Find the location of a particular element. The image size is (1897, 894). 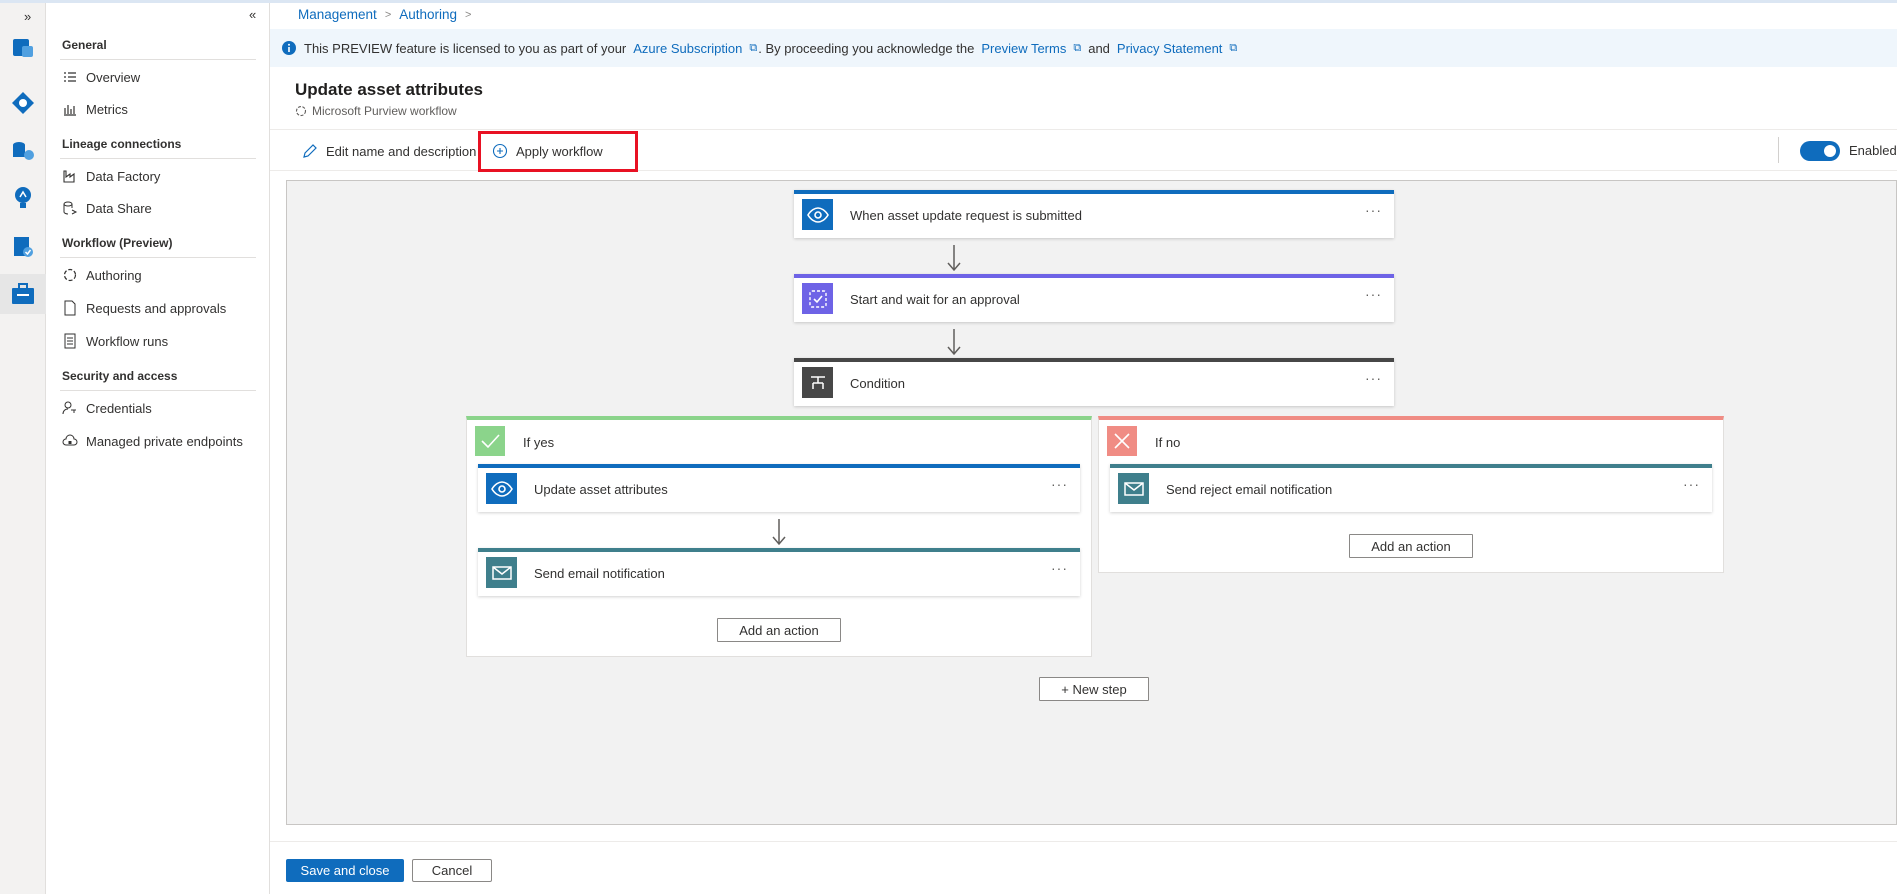

update-attributes-card: Update asset attributes ··· is located at coordinates (779, 488).